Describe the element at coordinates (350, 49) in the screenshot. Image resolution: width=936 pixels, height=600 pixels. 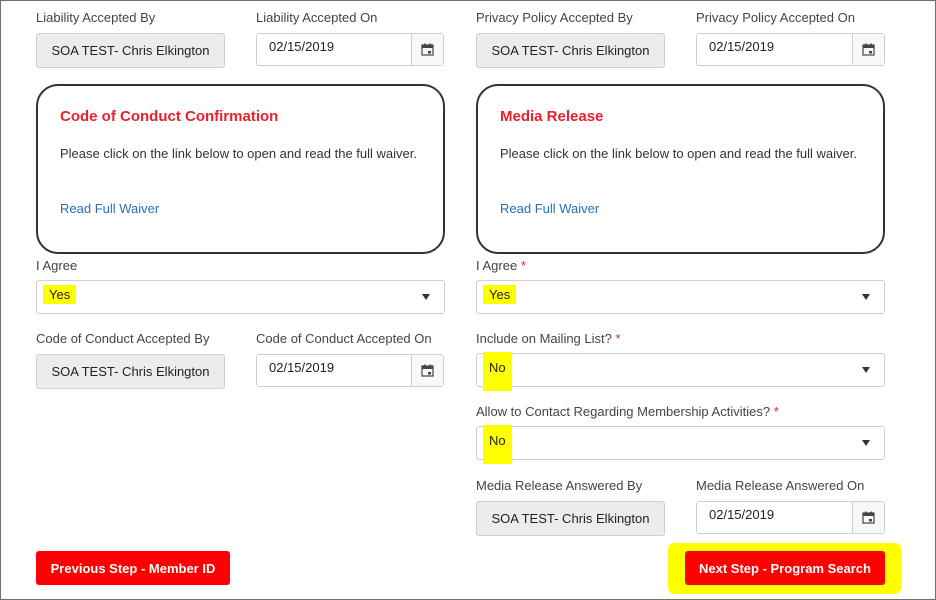
I see `liability-accepted-on-field: 02/15/2019` at that location.